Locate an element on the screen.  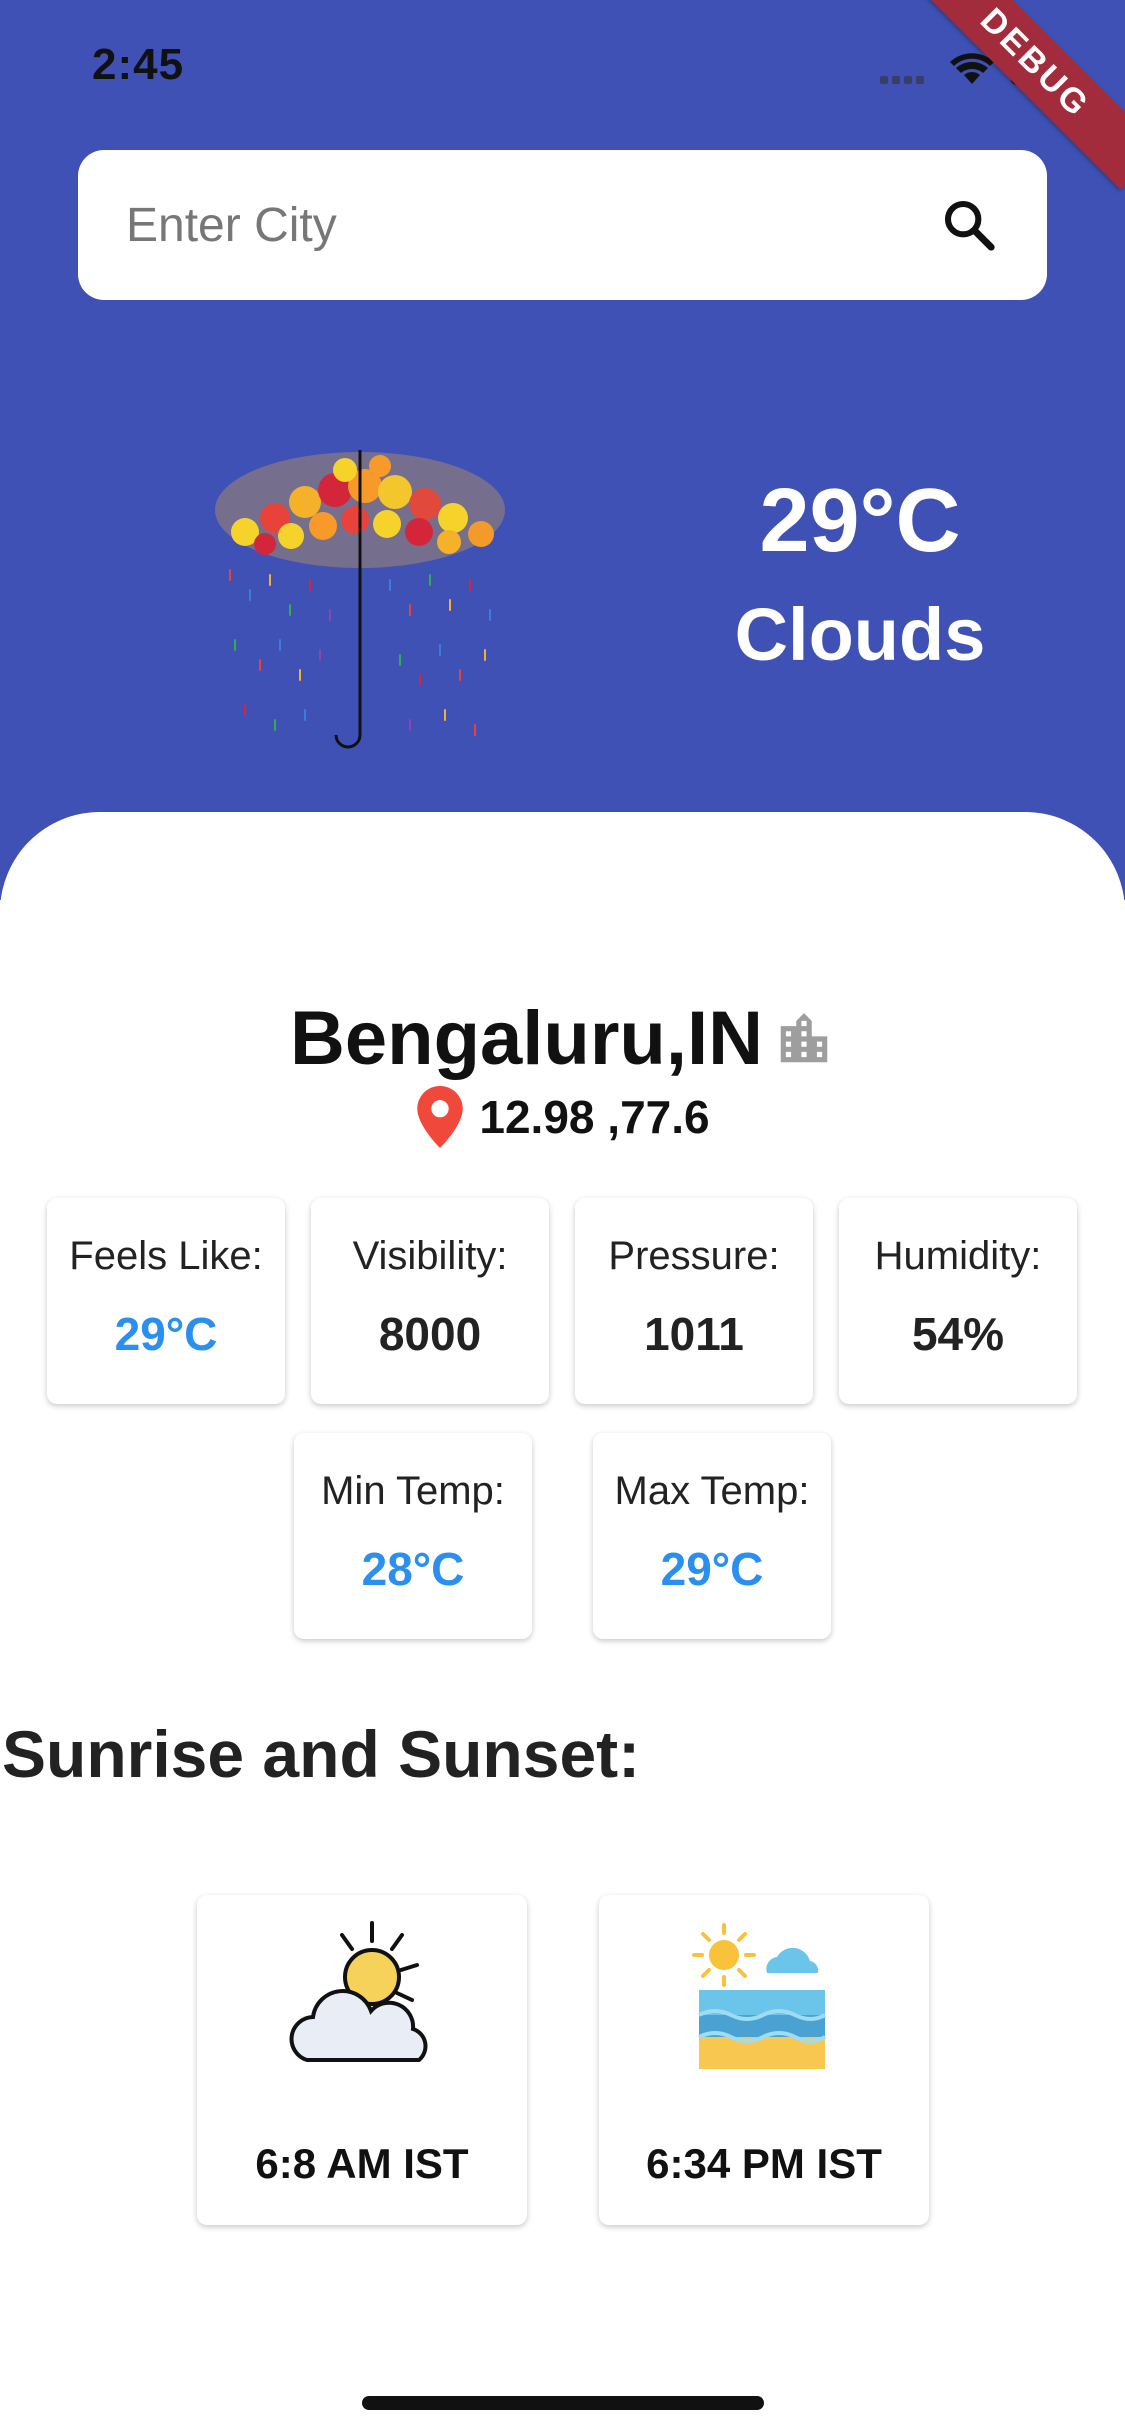
stat-value: 54% is located at coordinates (958, 1334).